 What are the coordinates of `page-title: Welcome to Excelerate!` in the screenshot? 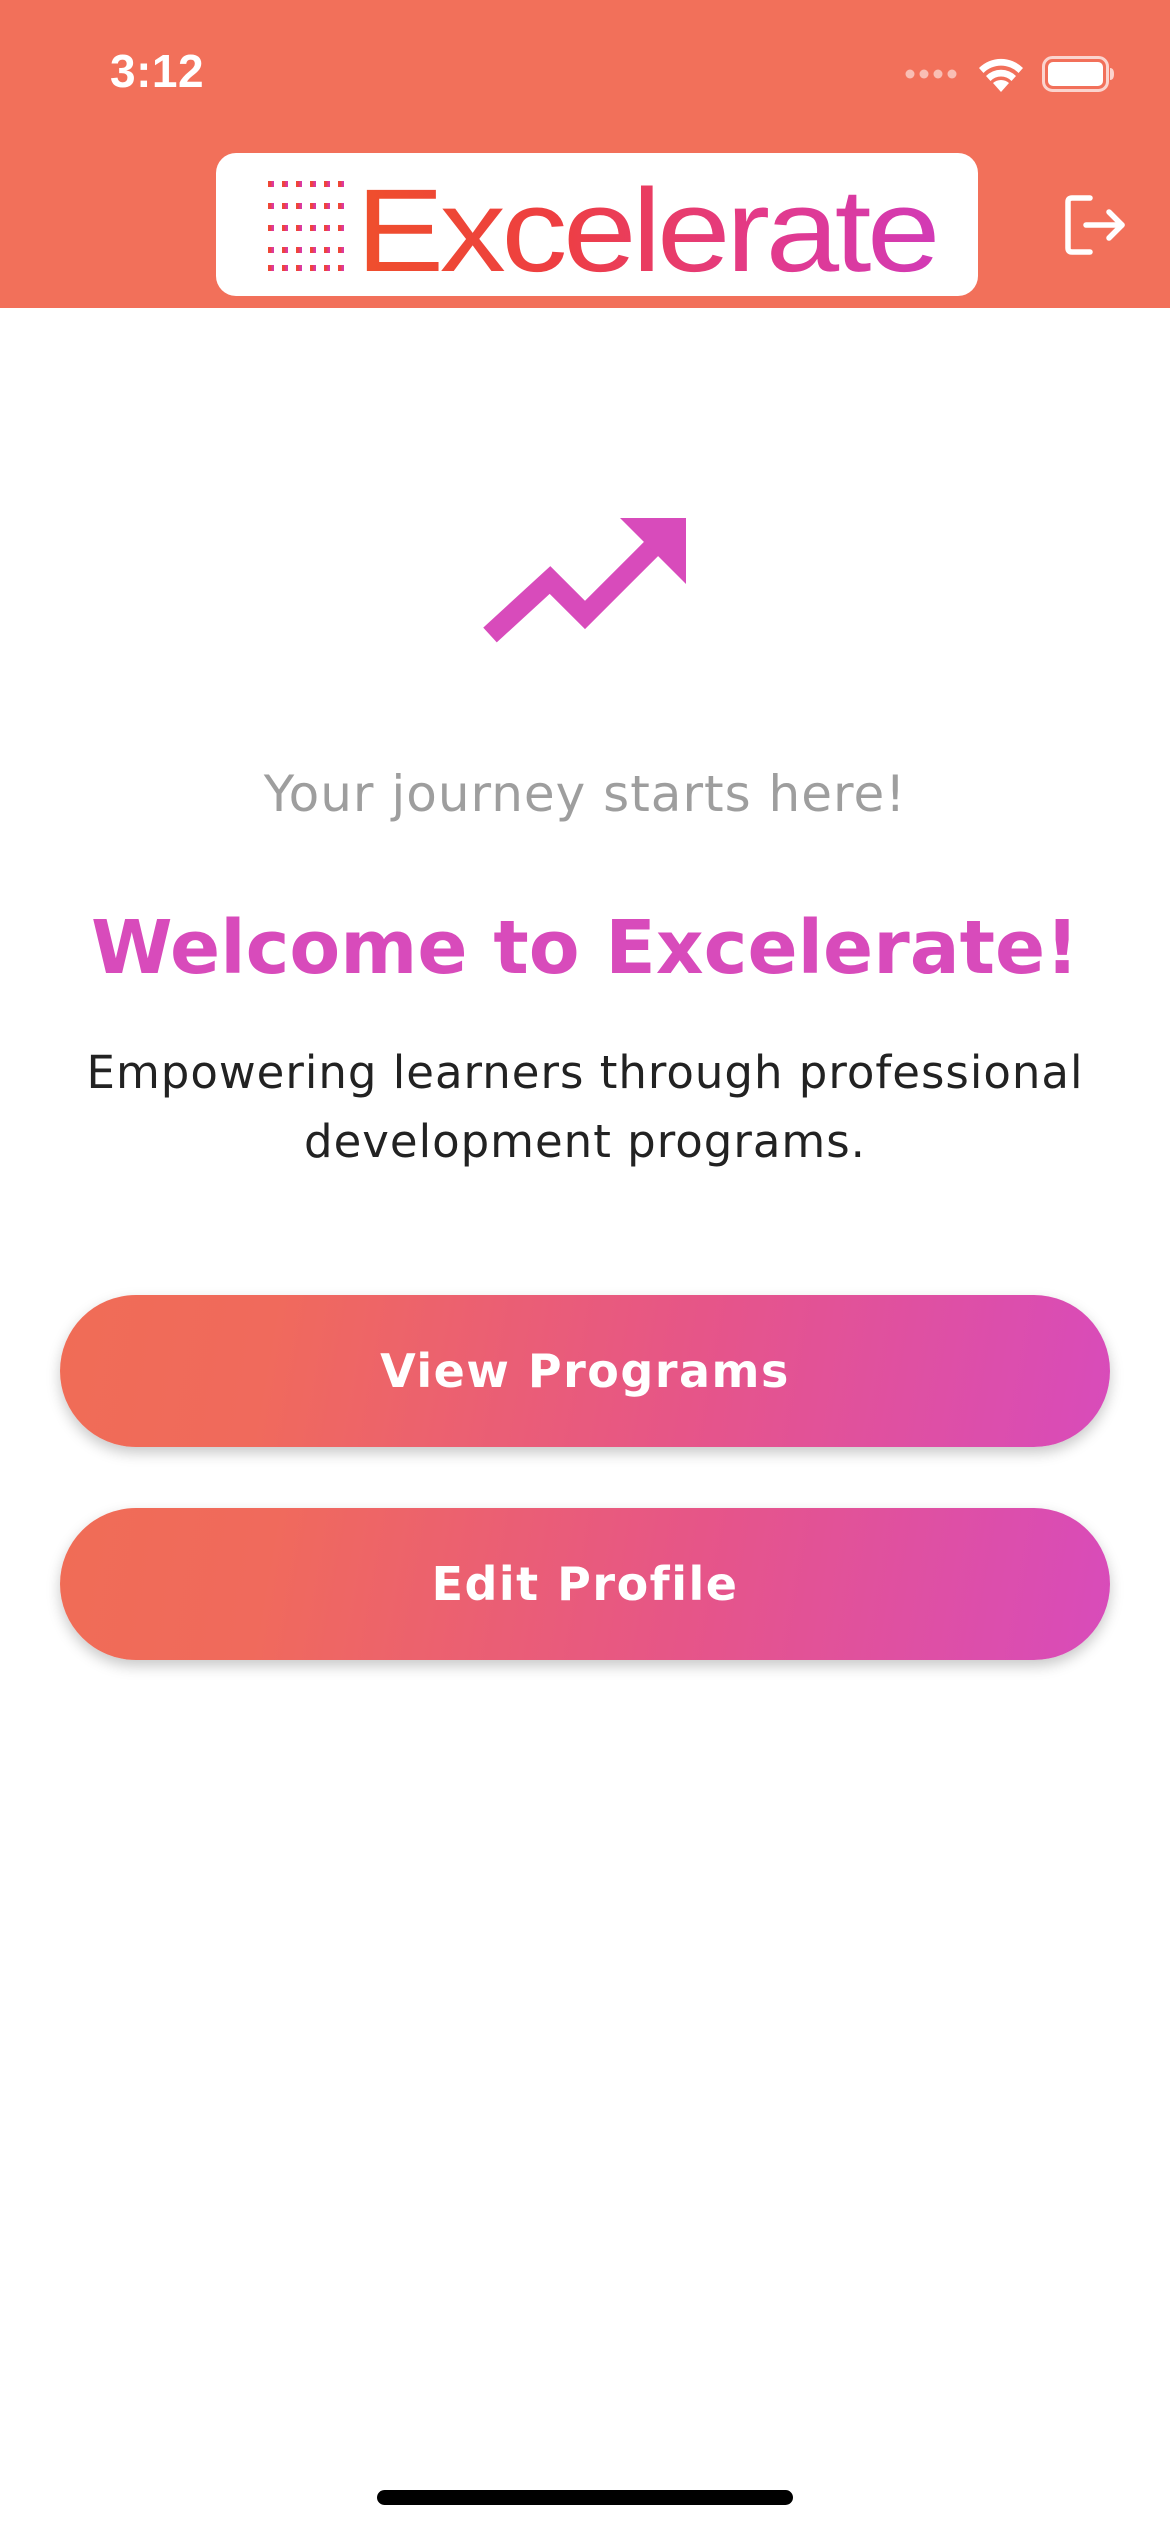 It's located at (585, 948).